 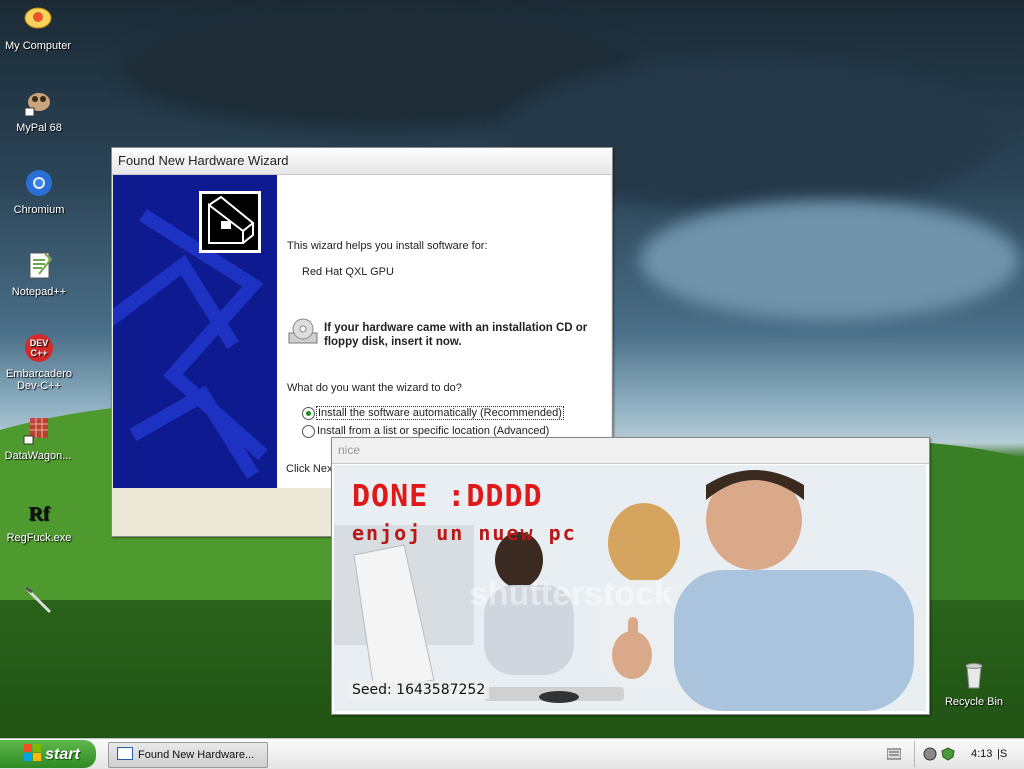 What do you see at coordinates (195, 331) in the screenshot?
I see `wizard-banner` at bounding box center [195, 331].